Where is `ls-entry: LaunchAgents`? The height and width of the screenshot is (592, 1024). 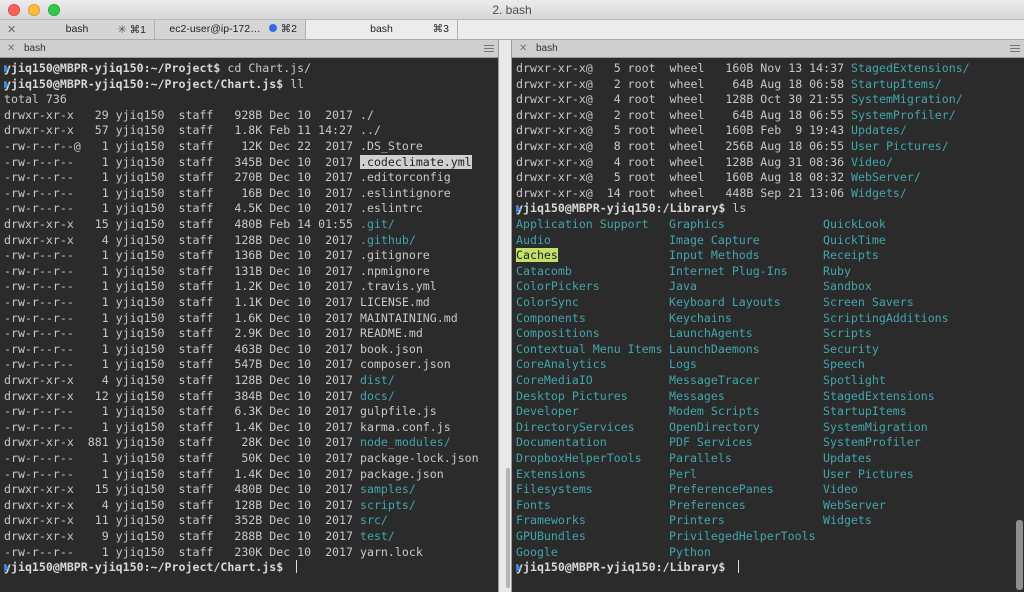 ls-entry: LaunchAgents is located at coordinates (711, 334).